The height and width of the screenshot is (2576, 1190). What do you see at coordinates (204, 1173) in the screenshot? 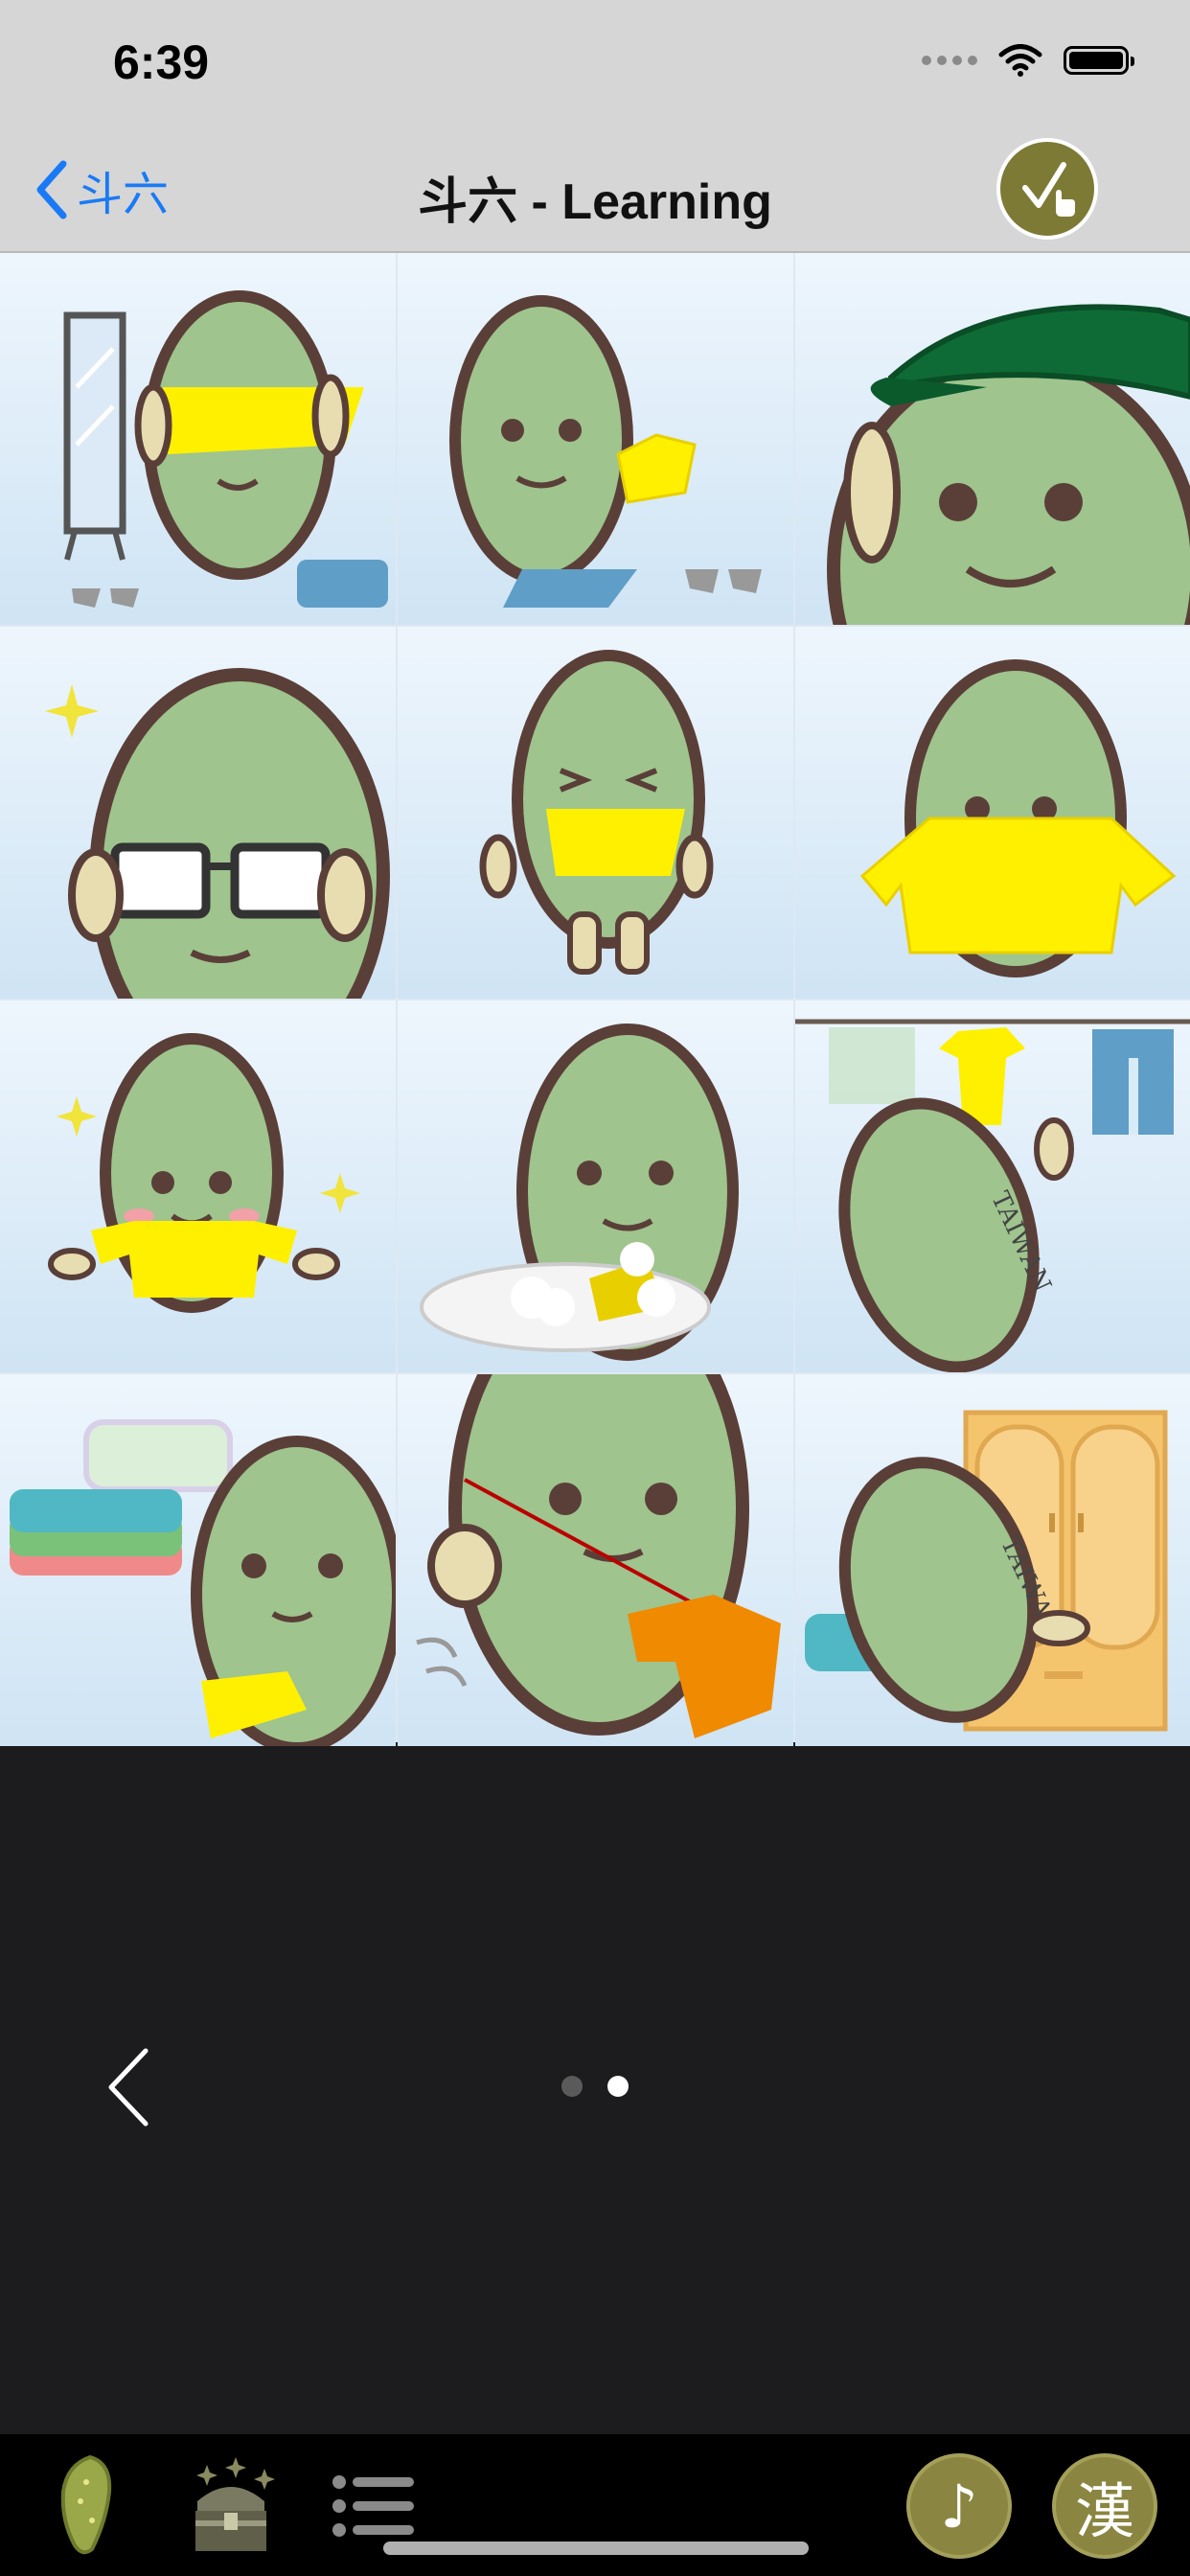
I see `shirt-on-icon` at bounding box center [204, 1173].